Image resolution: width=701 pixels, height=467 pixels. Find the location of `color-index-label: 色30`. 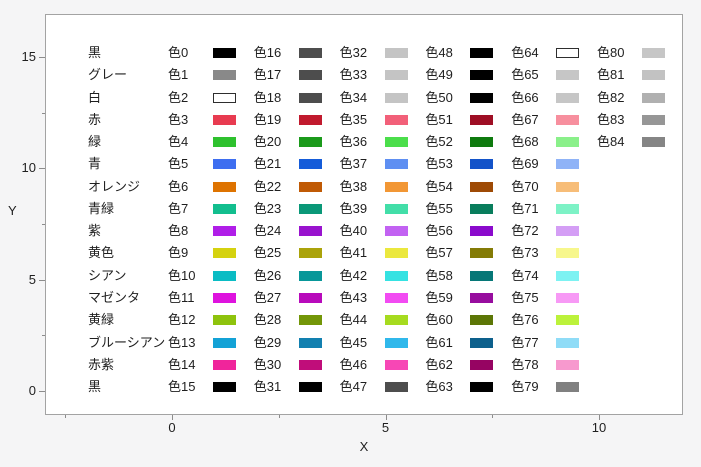

color-index-label: 色30 is located at coordinates (267, 364).